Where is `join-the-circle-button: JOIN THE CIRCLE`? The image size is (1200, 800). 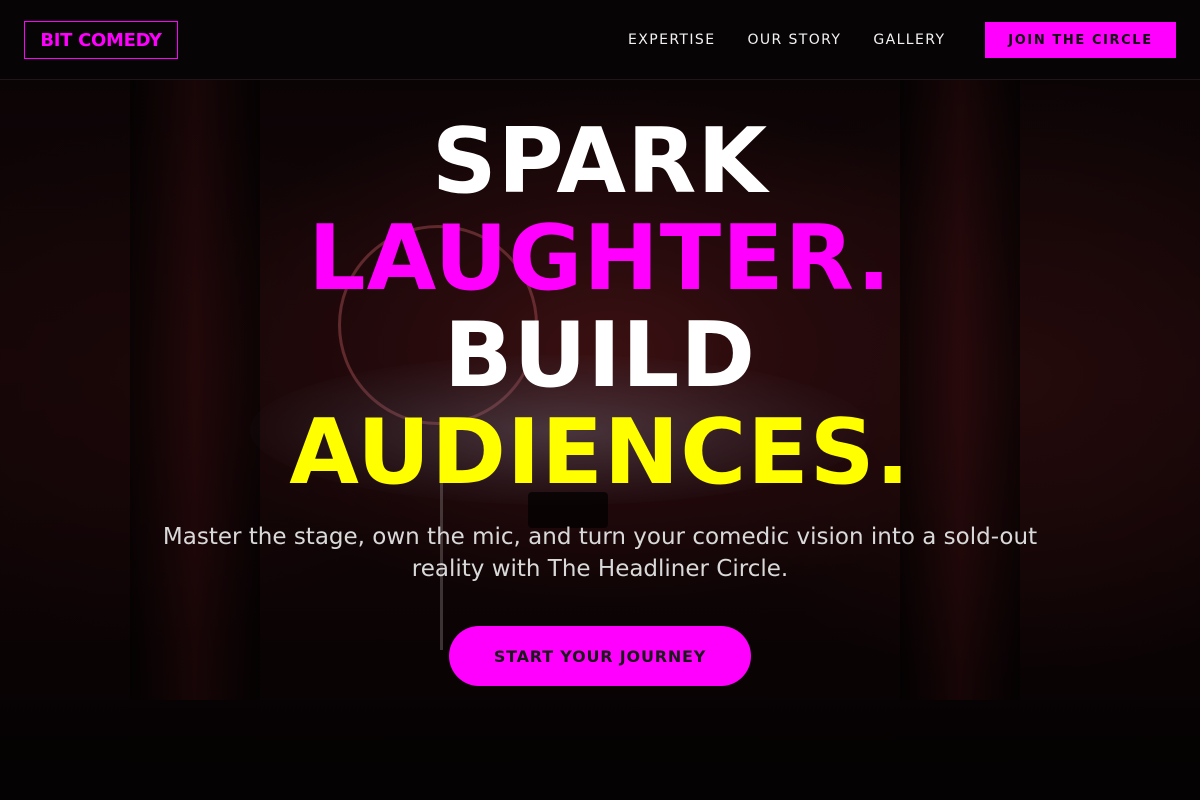 join-the-circle-button: JOIN THE CIRCLE is located at coordinates (1080, 40).